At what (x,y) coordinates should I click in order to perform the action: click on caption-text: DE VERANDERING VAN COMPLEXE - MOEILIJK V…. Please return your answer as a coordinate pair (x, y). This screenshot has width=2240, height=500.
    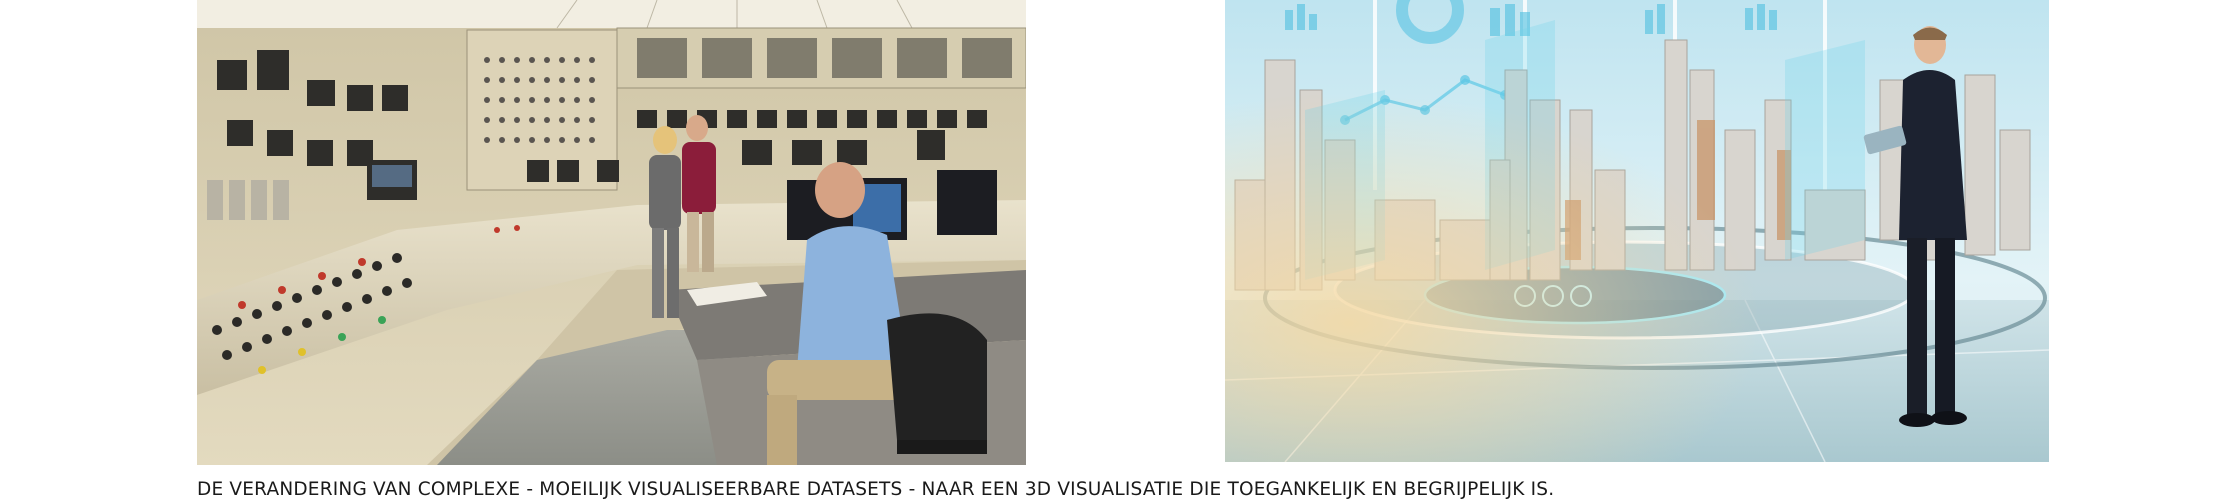
    Looking at the image, I should click on (876, 489).